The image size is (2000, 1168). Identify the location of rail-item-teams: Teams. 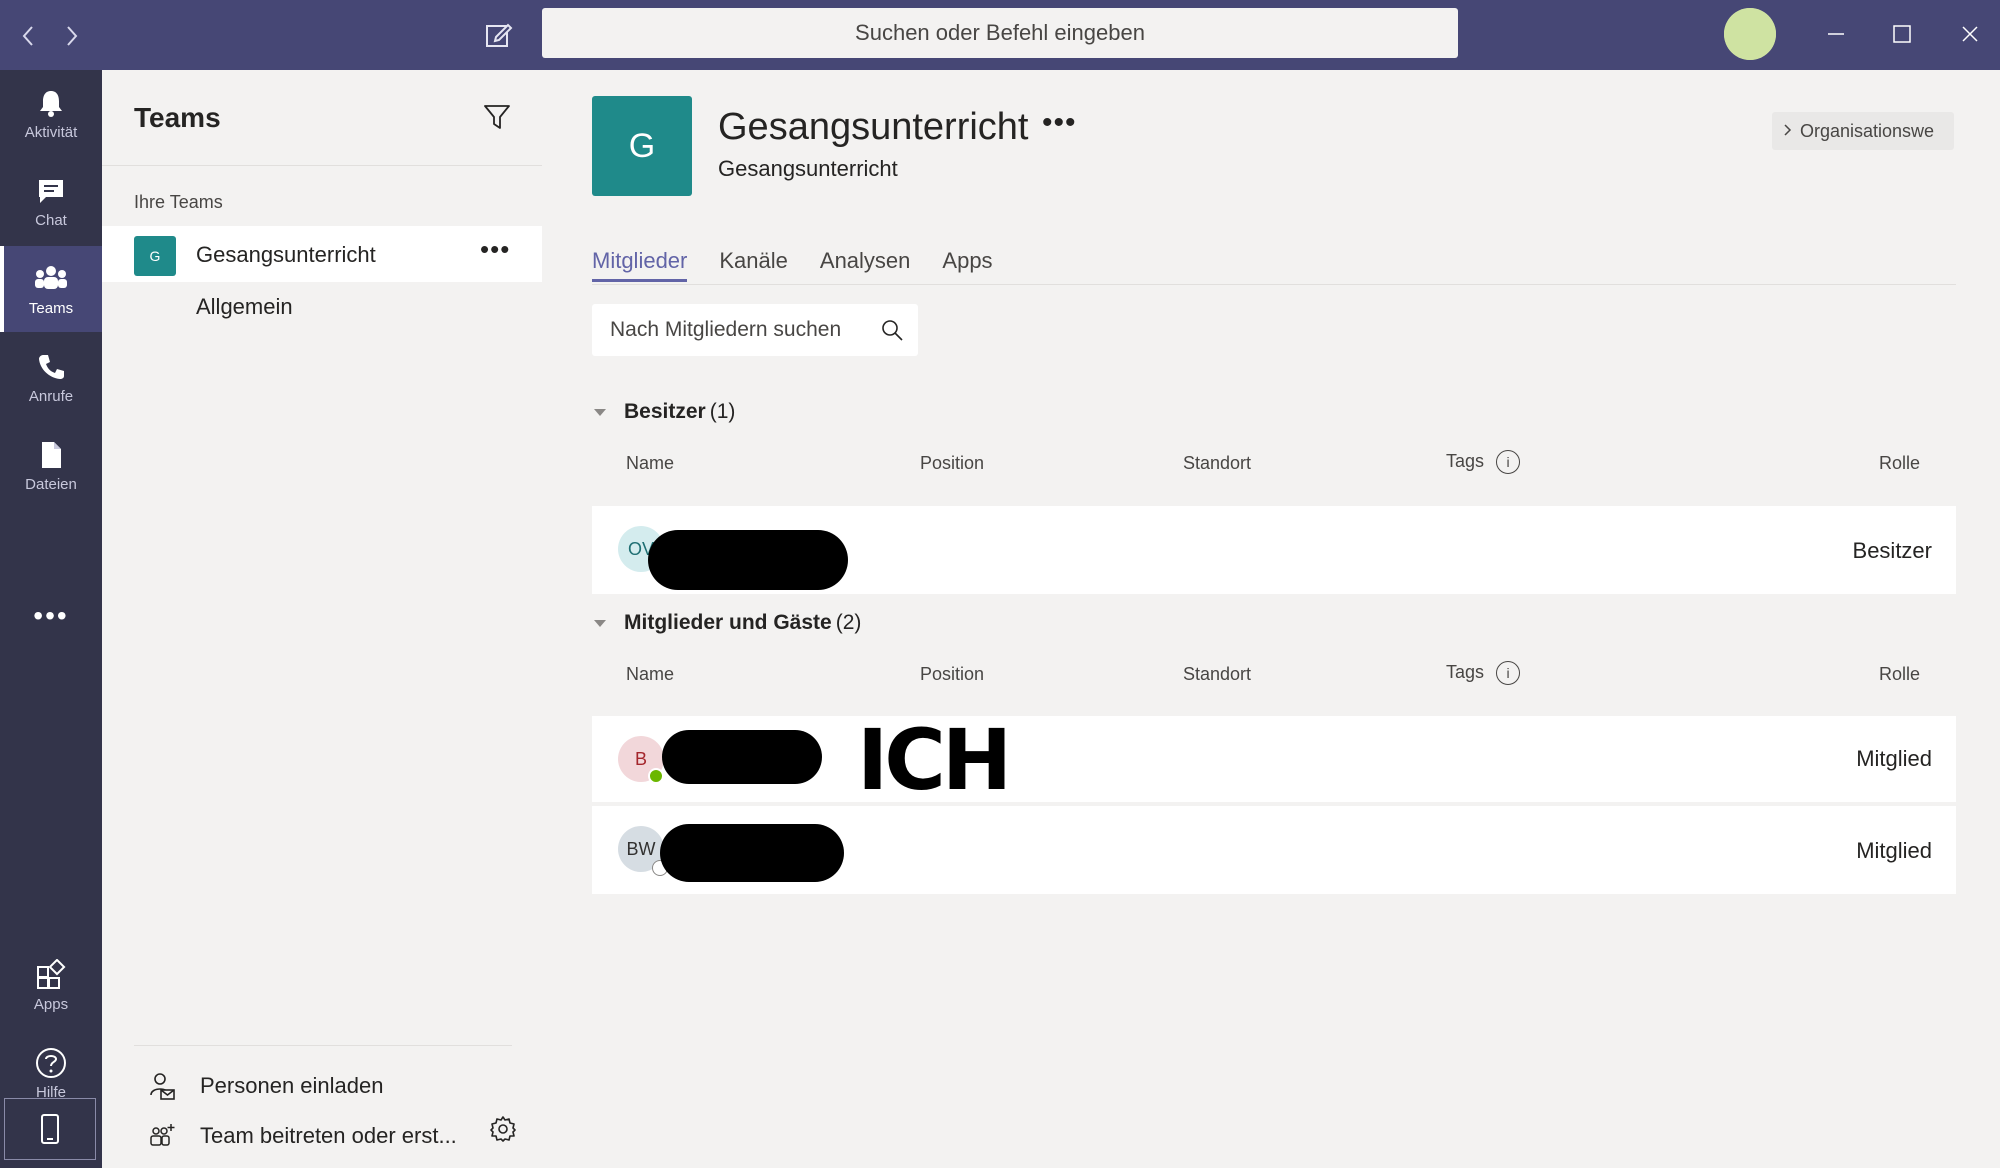
(51, 289).